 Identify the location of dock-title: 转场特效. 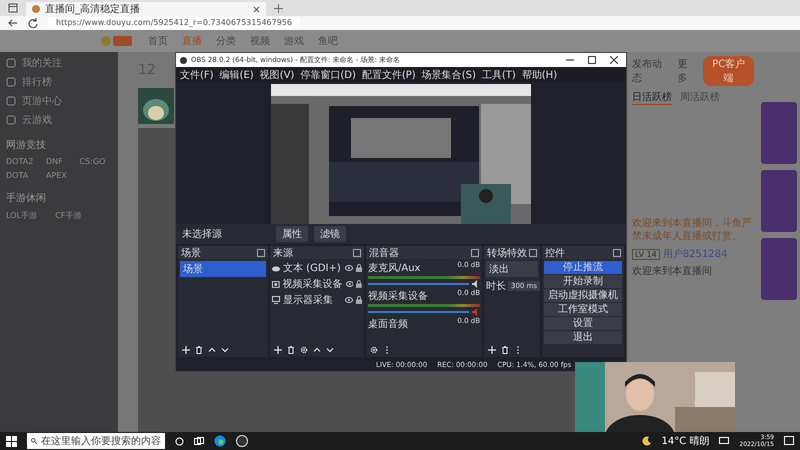
(507, 253).